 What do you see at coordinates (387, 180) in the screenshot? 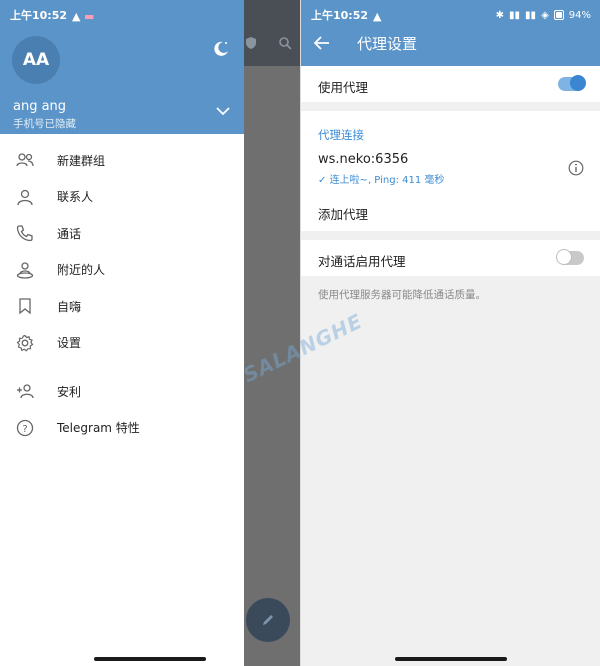
I see `proxy-status-text: 连上啦~, Ping: 411 毫秒` at bounding box center [387, 180].